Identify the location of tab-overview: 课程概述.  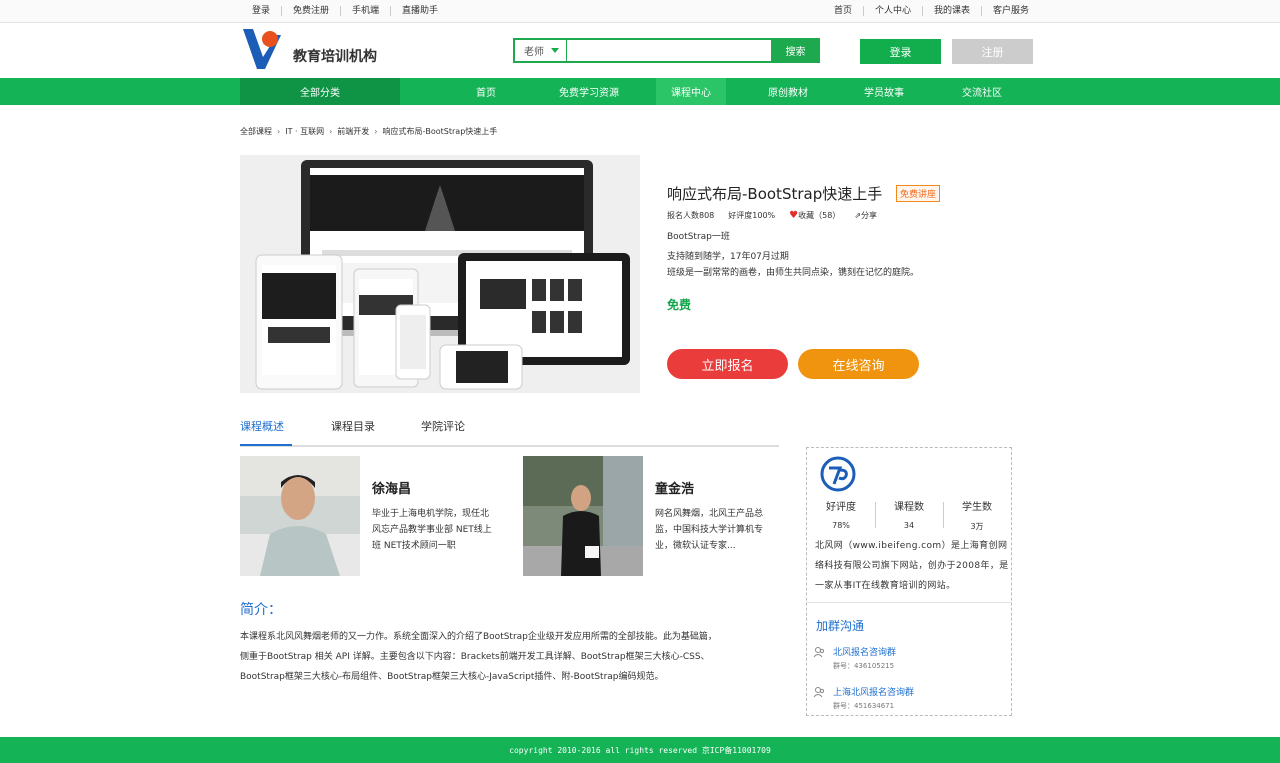
(262, 426).